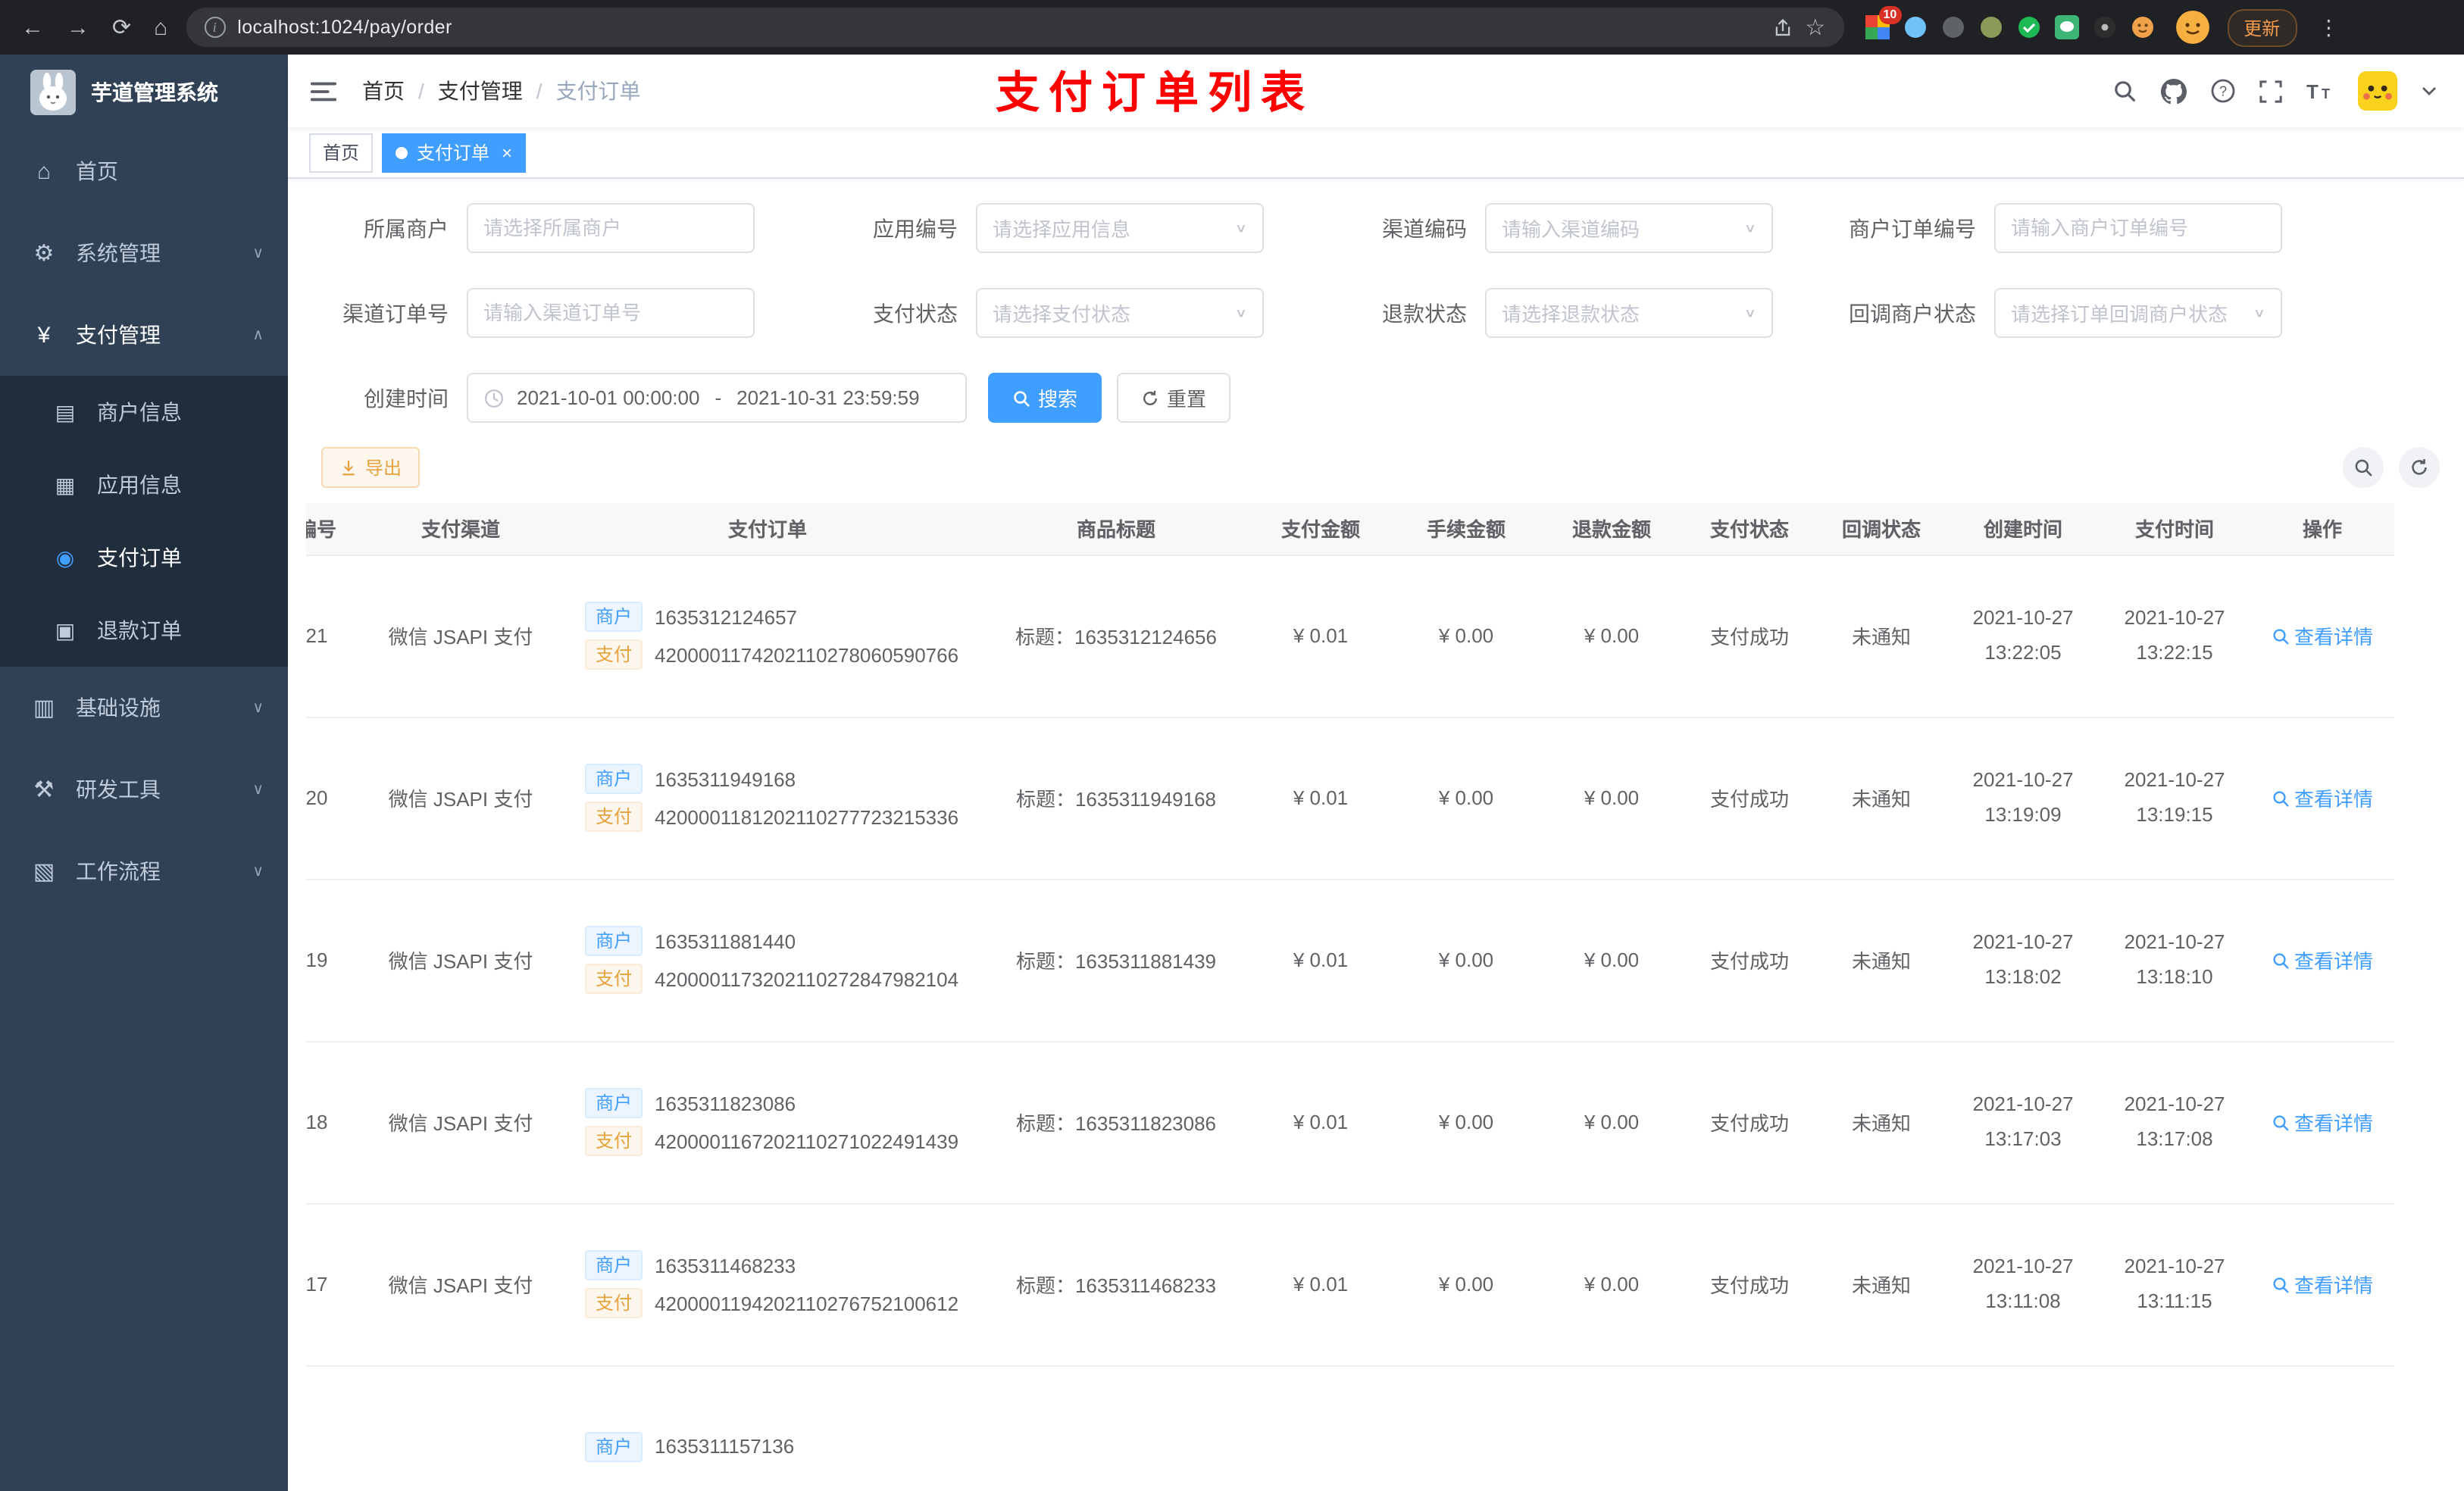  What do you see at coordinates (2270, 91) in the screenshot?
I see `fullscreen-icon` at bounding box center [2270, 91].